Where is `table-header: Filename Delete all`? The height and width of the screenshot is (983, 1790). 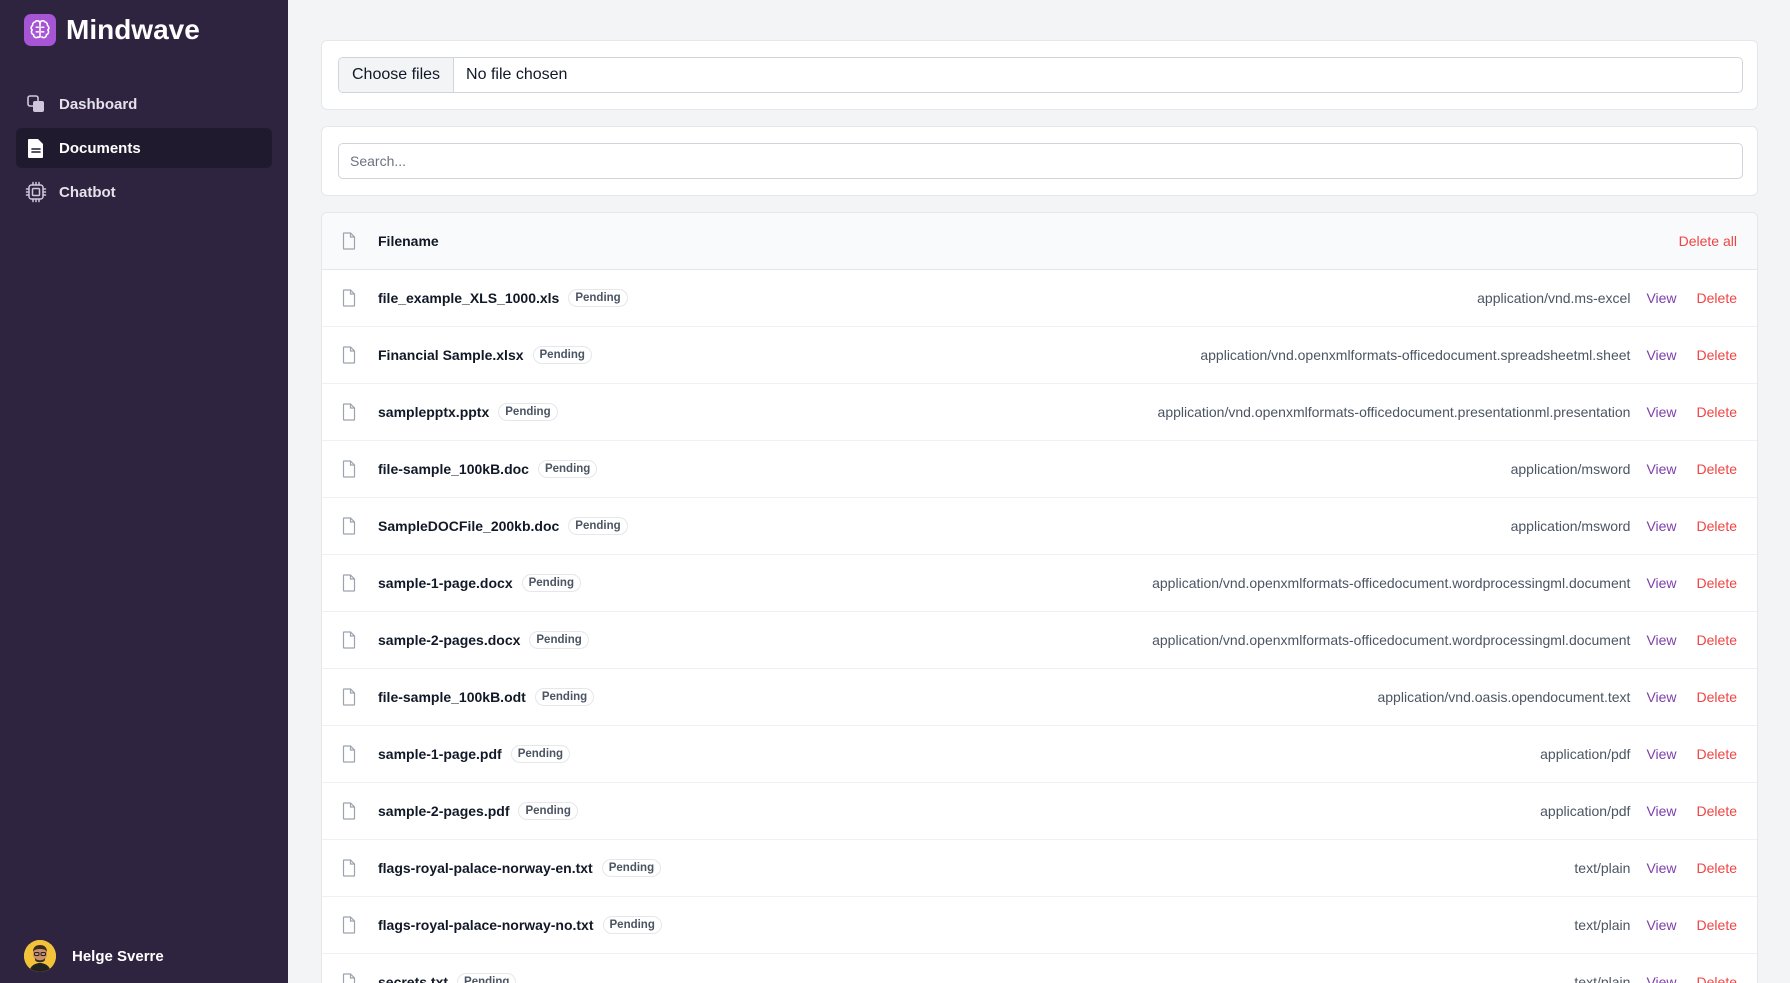
table-header: Filename Delete all is located at coordinates (1039, 241).